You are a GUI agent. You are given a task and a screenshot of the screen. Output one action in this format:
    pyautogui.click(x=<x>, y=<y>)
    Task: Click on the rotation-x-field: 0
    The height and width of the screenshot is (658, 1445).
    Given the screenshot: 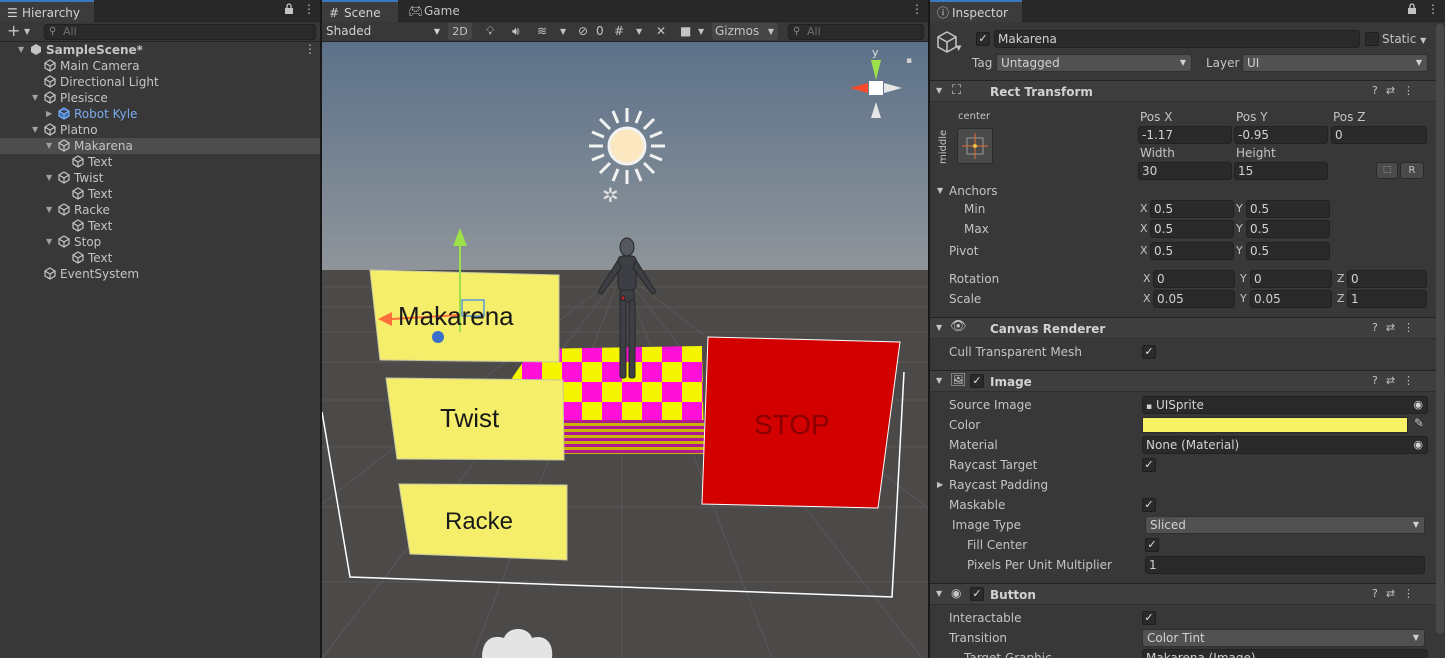 What is the action you would take?
    pyautogui.click(x=1194, y=279)
    